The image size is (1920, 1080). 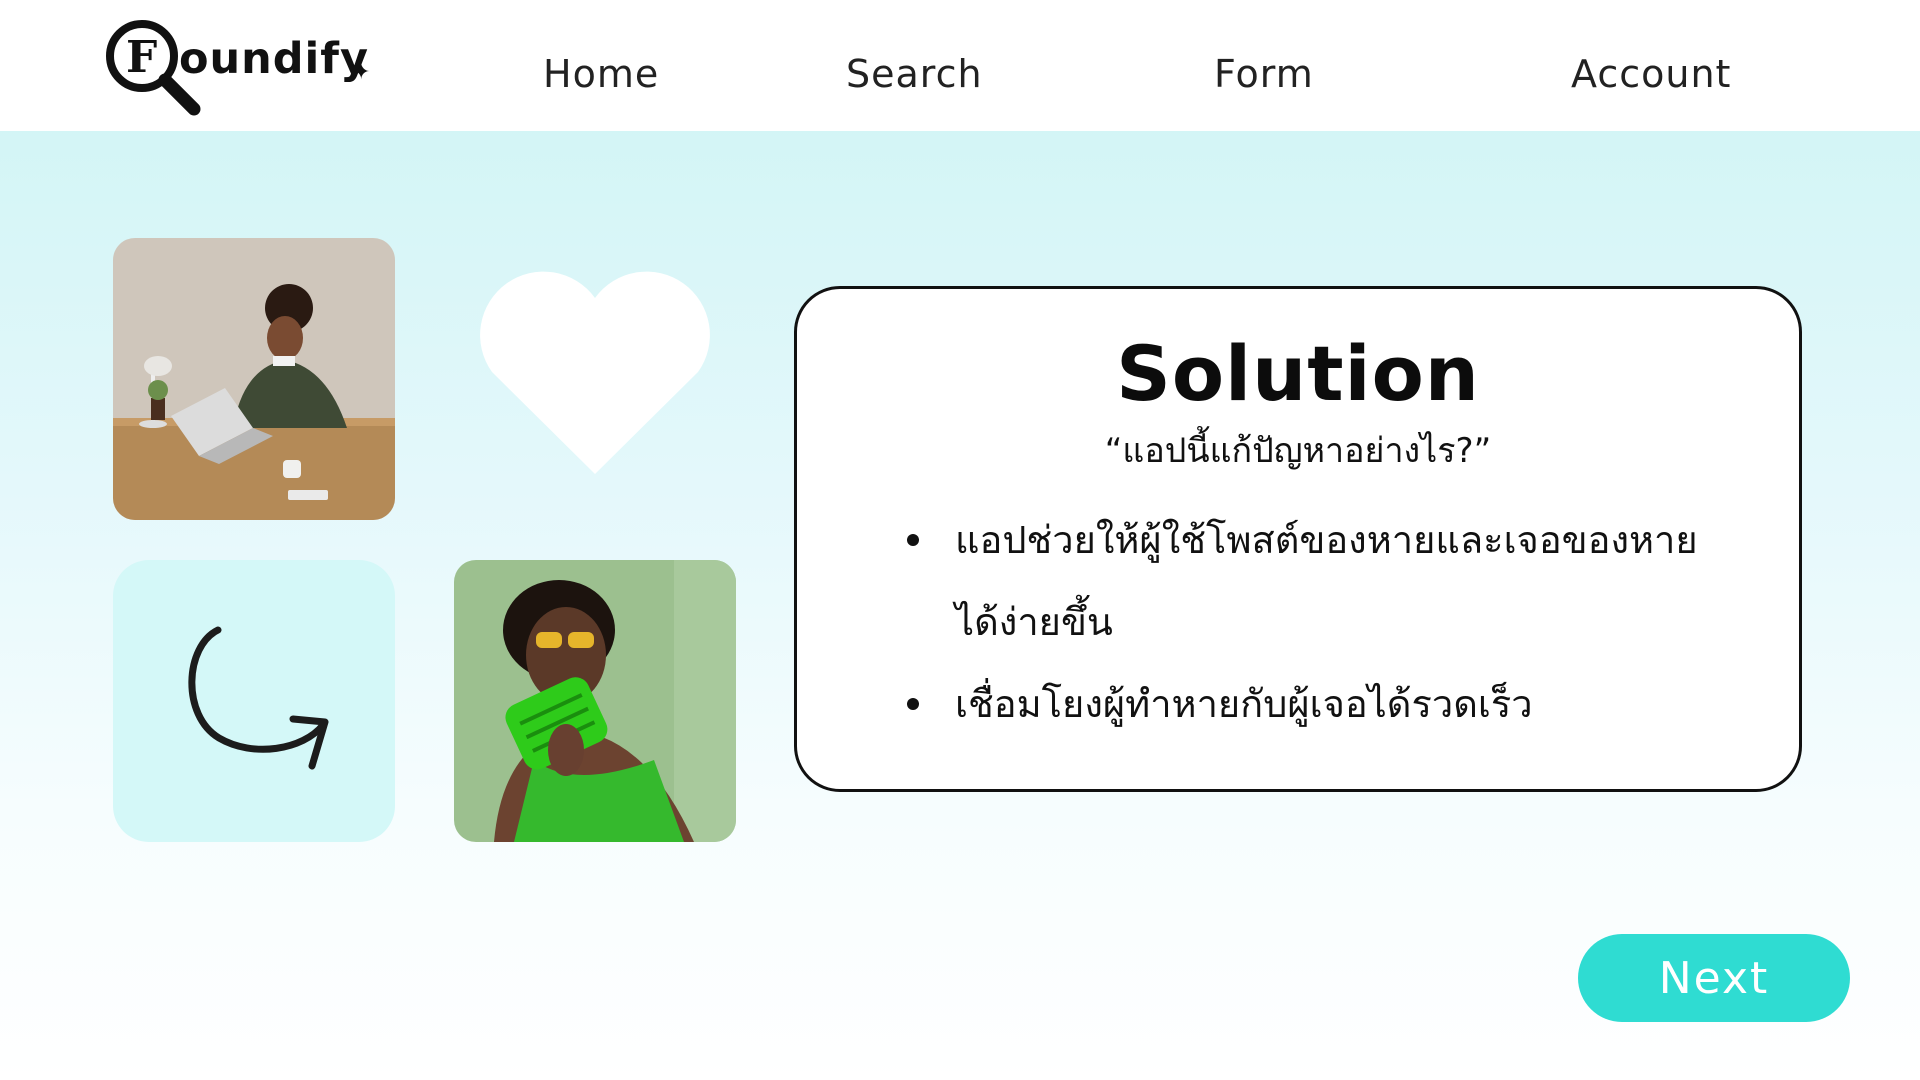 I want to click on heart-icon, so click(x=595, y=372).